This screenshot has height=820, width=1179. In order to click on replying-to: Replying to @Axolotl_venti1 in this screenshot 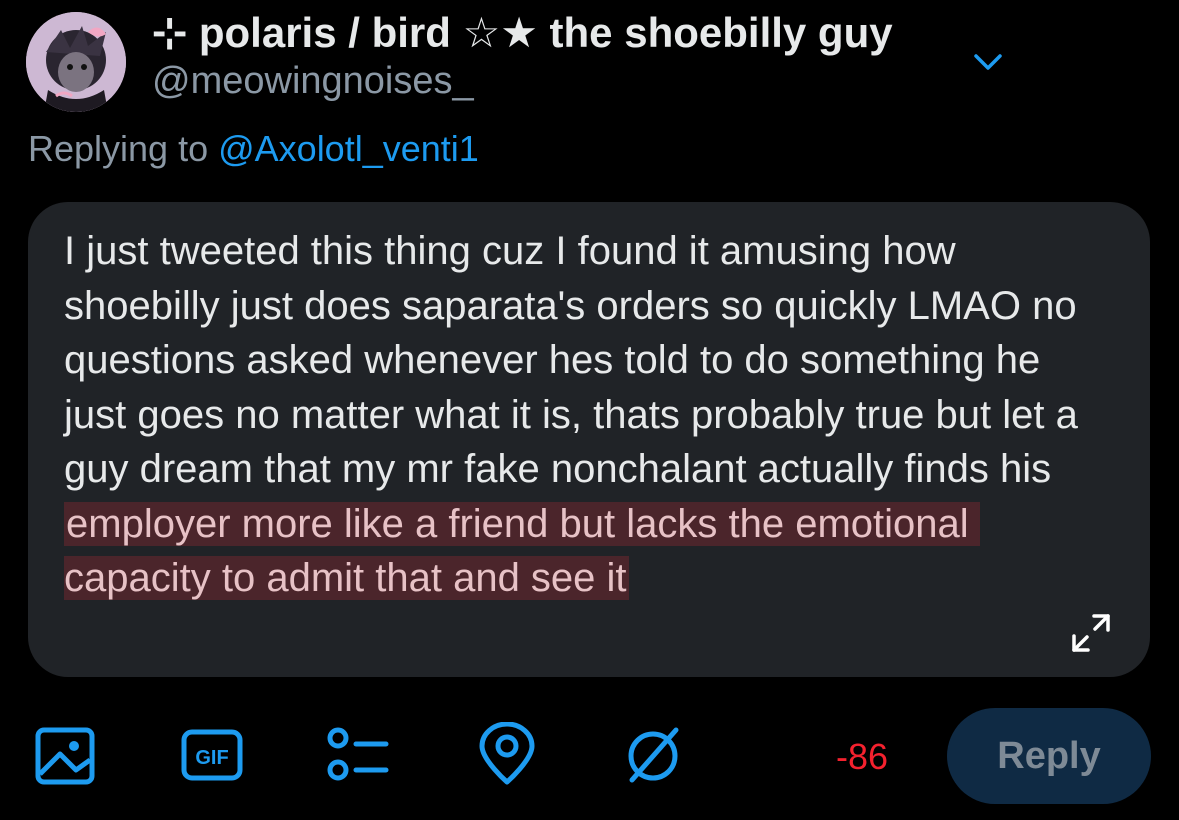, I will do `click(253, 149)`.